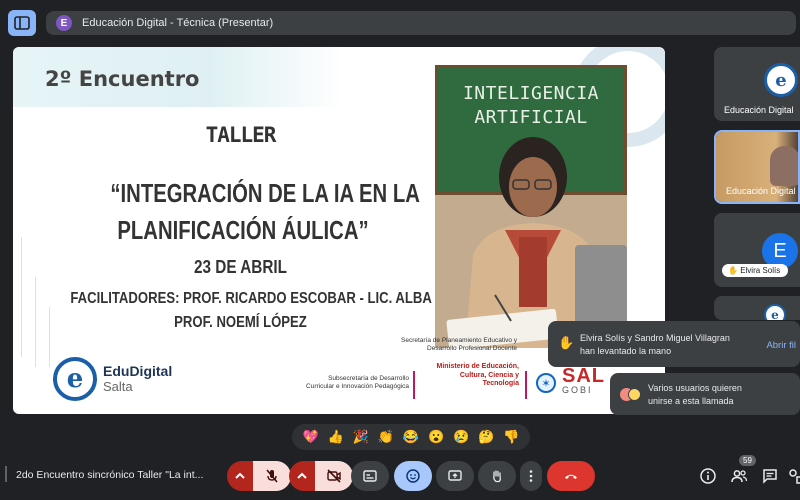 Image resolution: width=800 pixels, height=500 pixels. I want to click on reaction-sad: 😢, so click(461, 437).